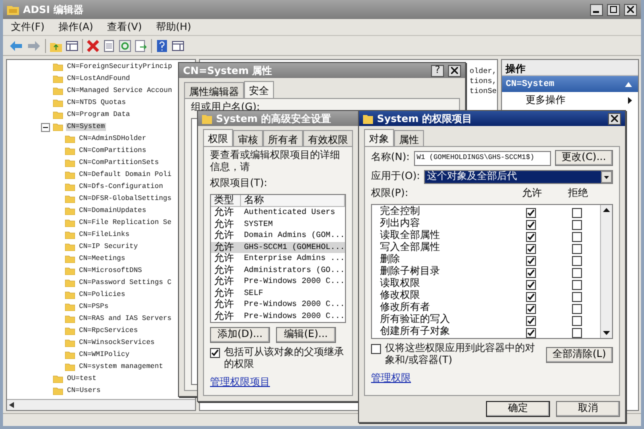 This screenshot has height=429, width=644. Describe the element at coordinates (218, 138) in the screenshot. I see `tab: 权限` at that location.